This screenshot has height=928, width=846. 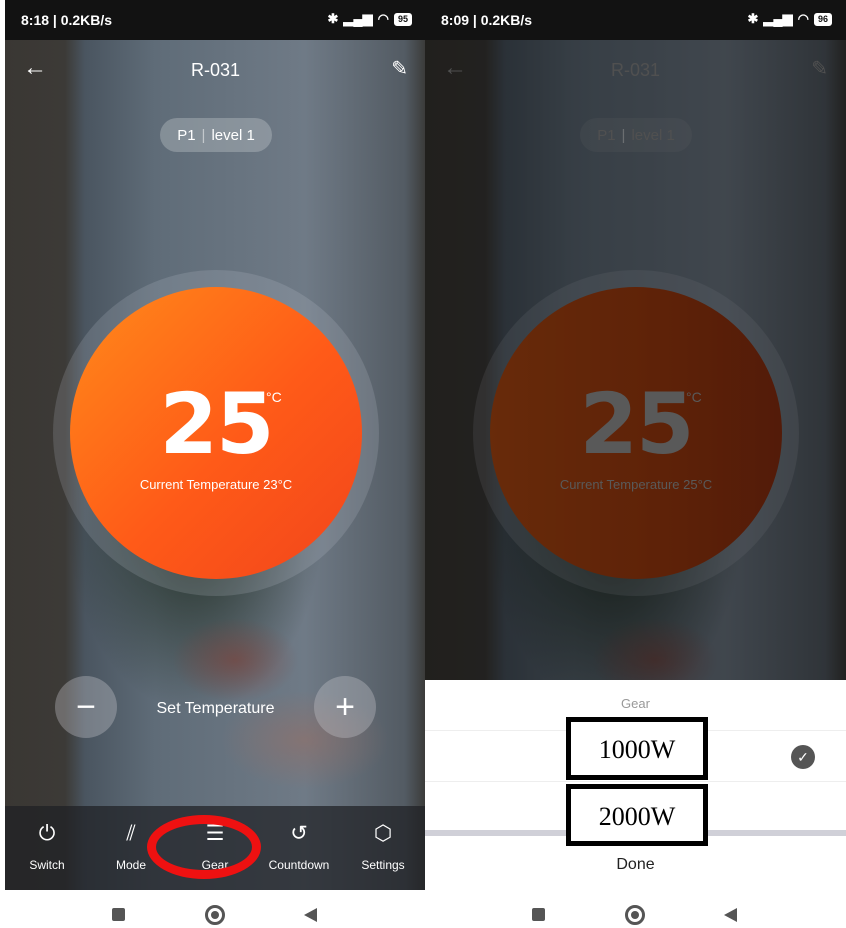 I want to click on status-icons: ✱ ▂▄▆ ◠ 95, so click(x=370, y=19).